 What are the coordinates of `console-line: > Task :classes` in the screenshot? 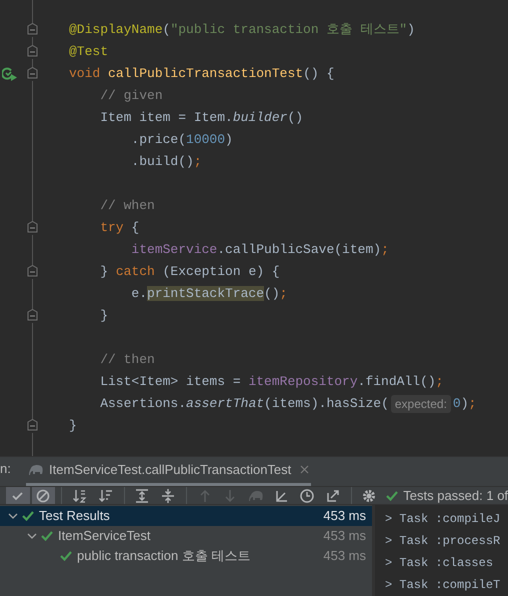 It's located at (439, 563).